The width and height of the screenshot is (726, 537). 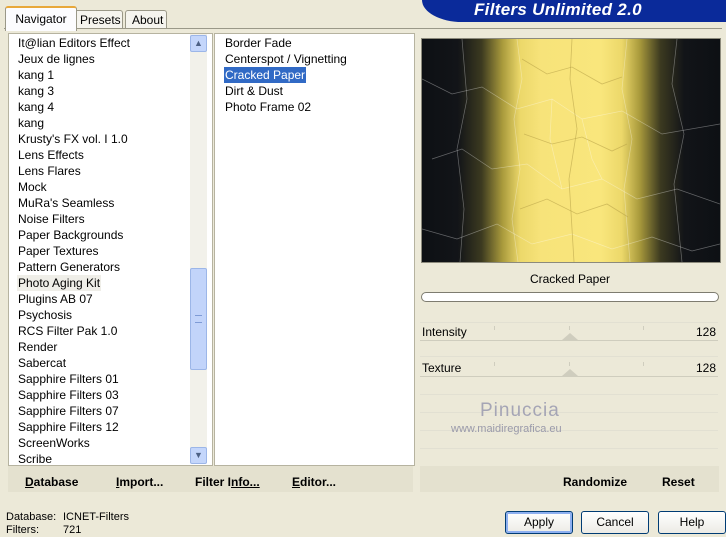 I want to click on category-item: Sabercat, so click(x=42, y=363).